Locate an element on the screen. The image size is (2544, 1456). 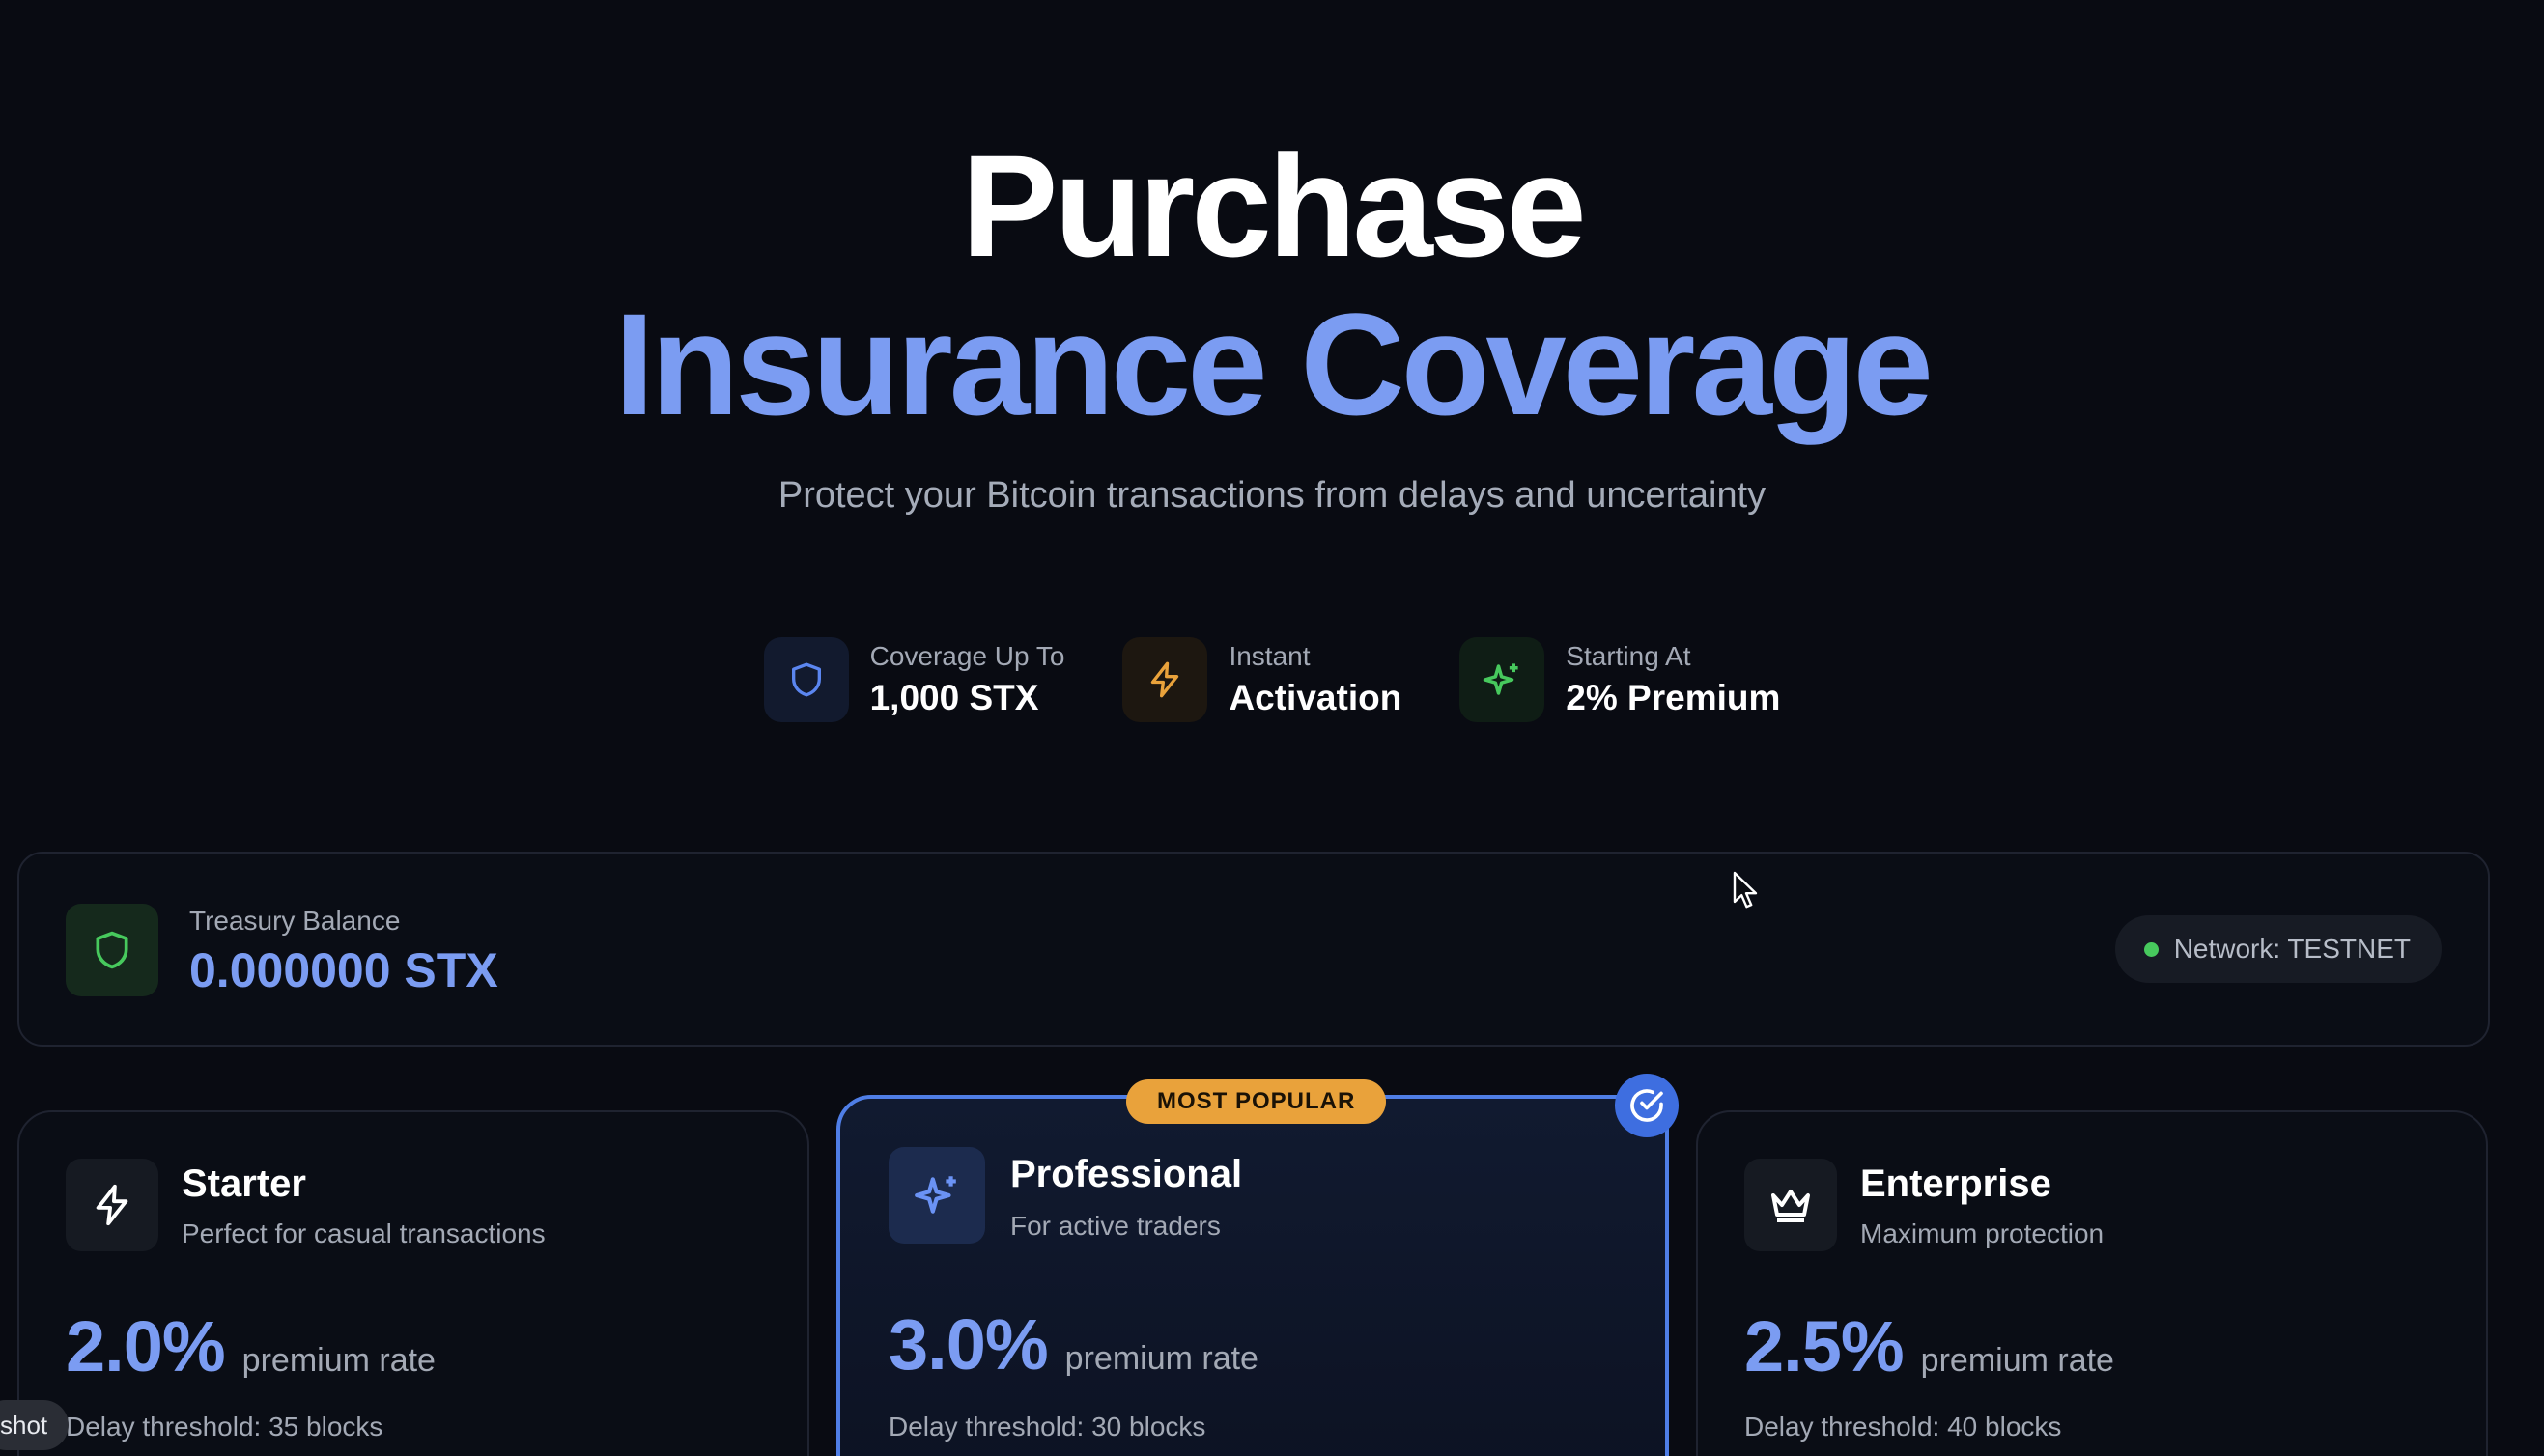
plan-description: Maximum protection is located at coordinates (1983, 1233).